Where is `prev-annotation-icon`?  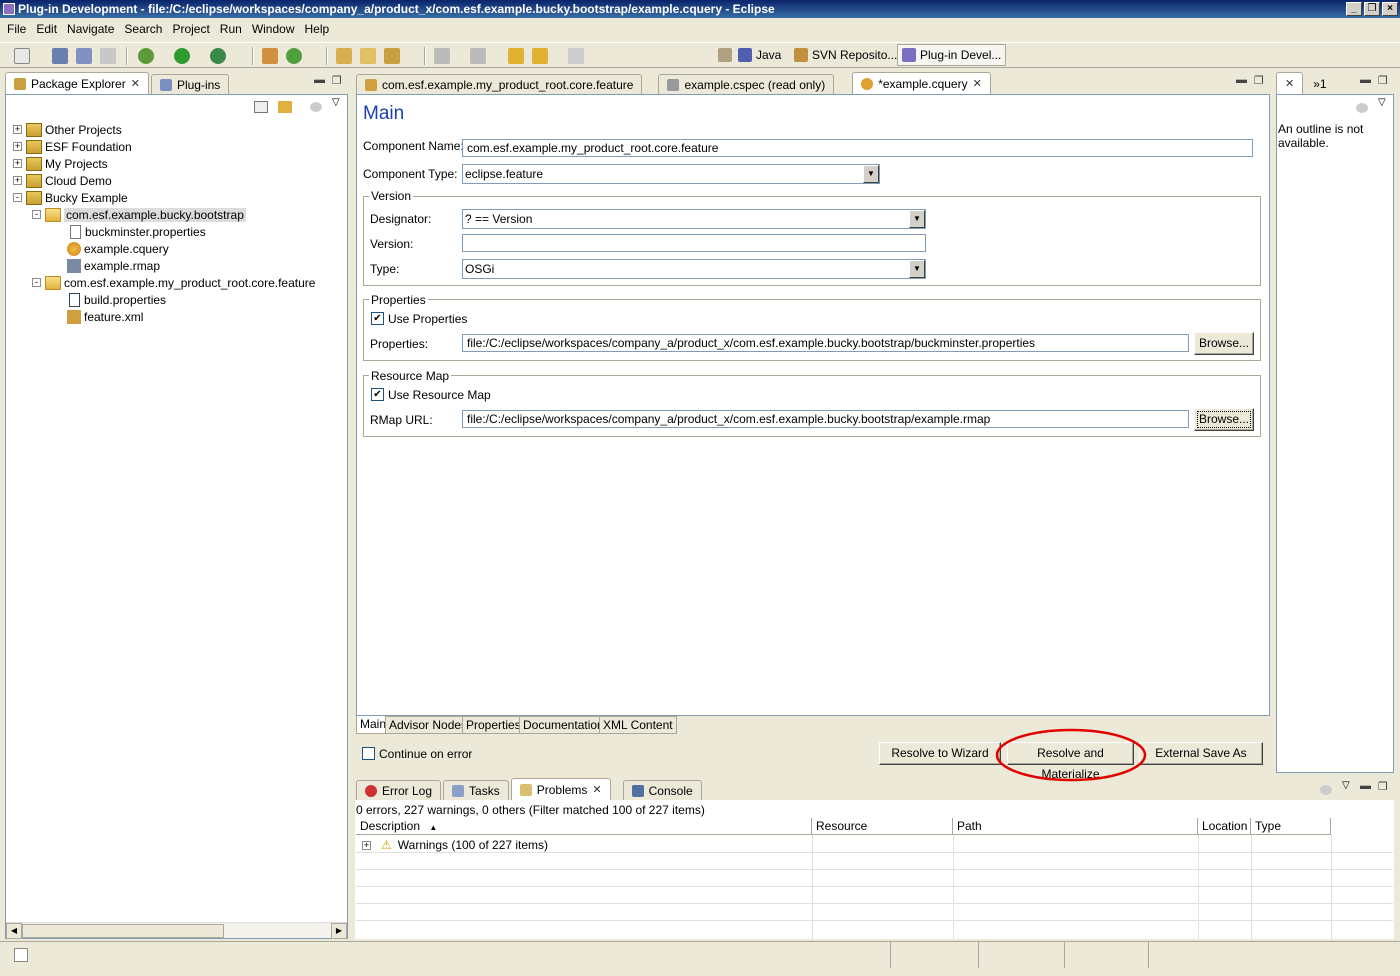
prev-annotation-icon is located at coordinates (478, 56).